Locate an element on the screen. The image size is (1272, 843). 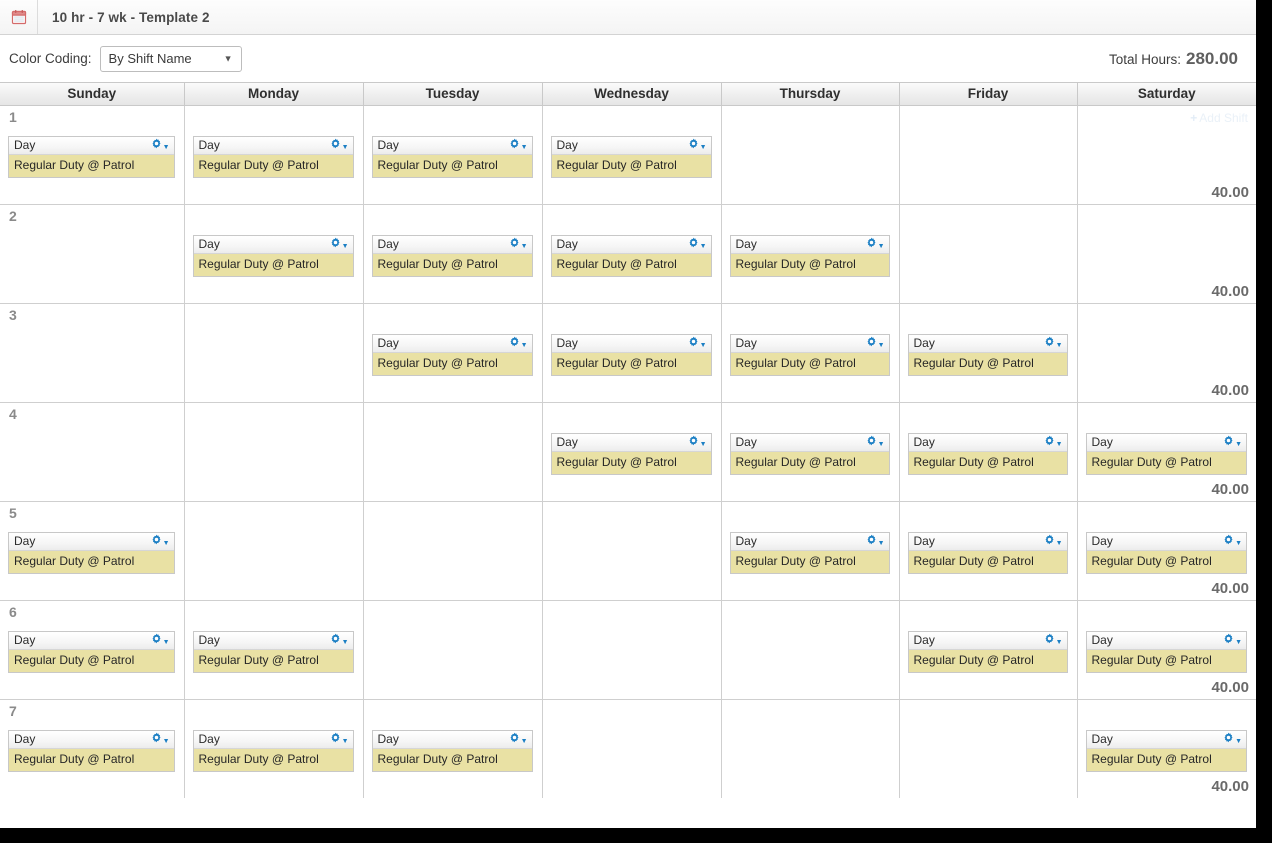
color-coding-select: By Shift Name ▼ is located at coordinates (170, 58).